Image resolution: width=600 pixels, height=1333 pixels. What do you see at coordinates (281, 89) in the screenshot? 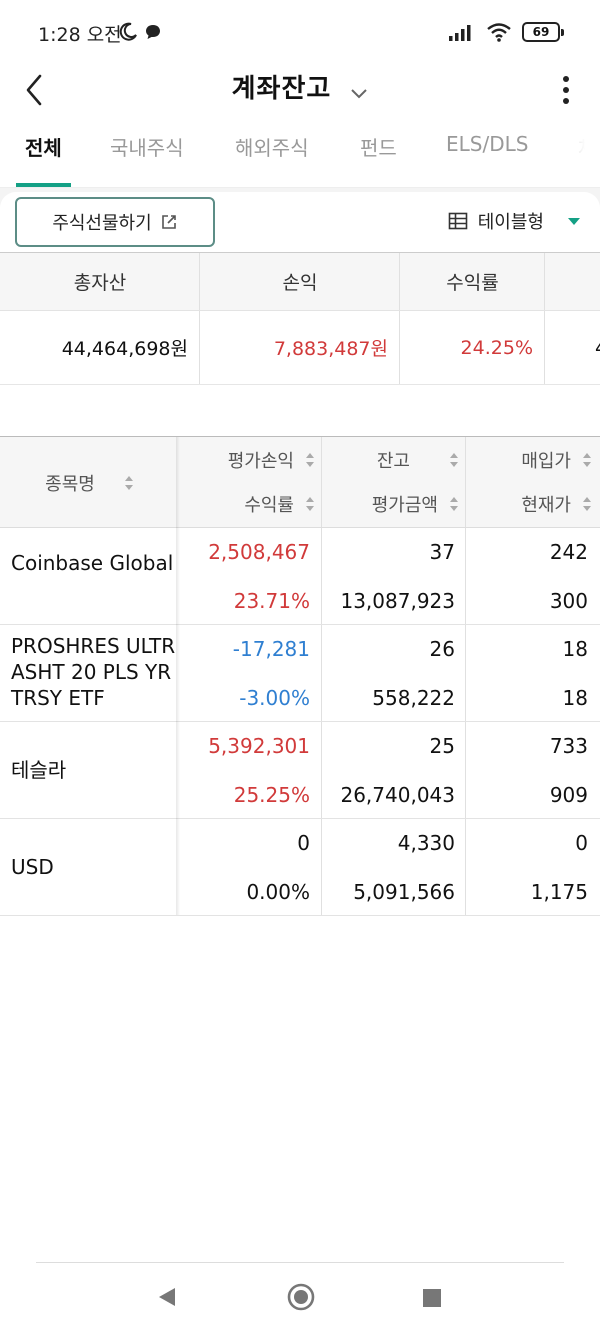
I see `page-title: 계좌잔고` at bounding box center [281, 89].